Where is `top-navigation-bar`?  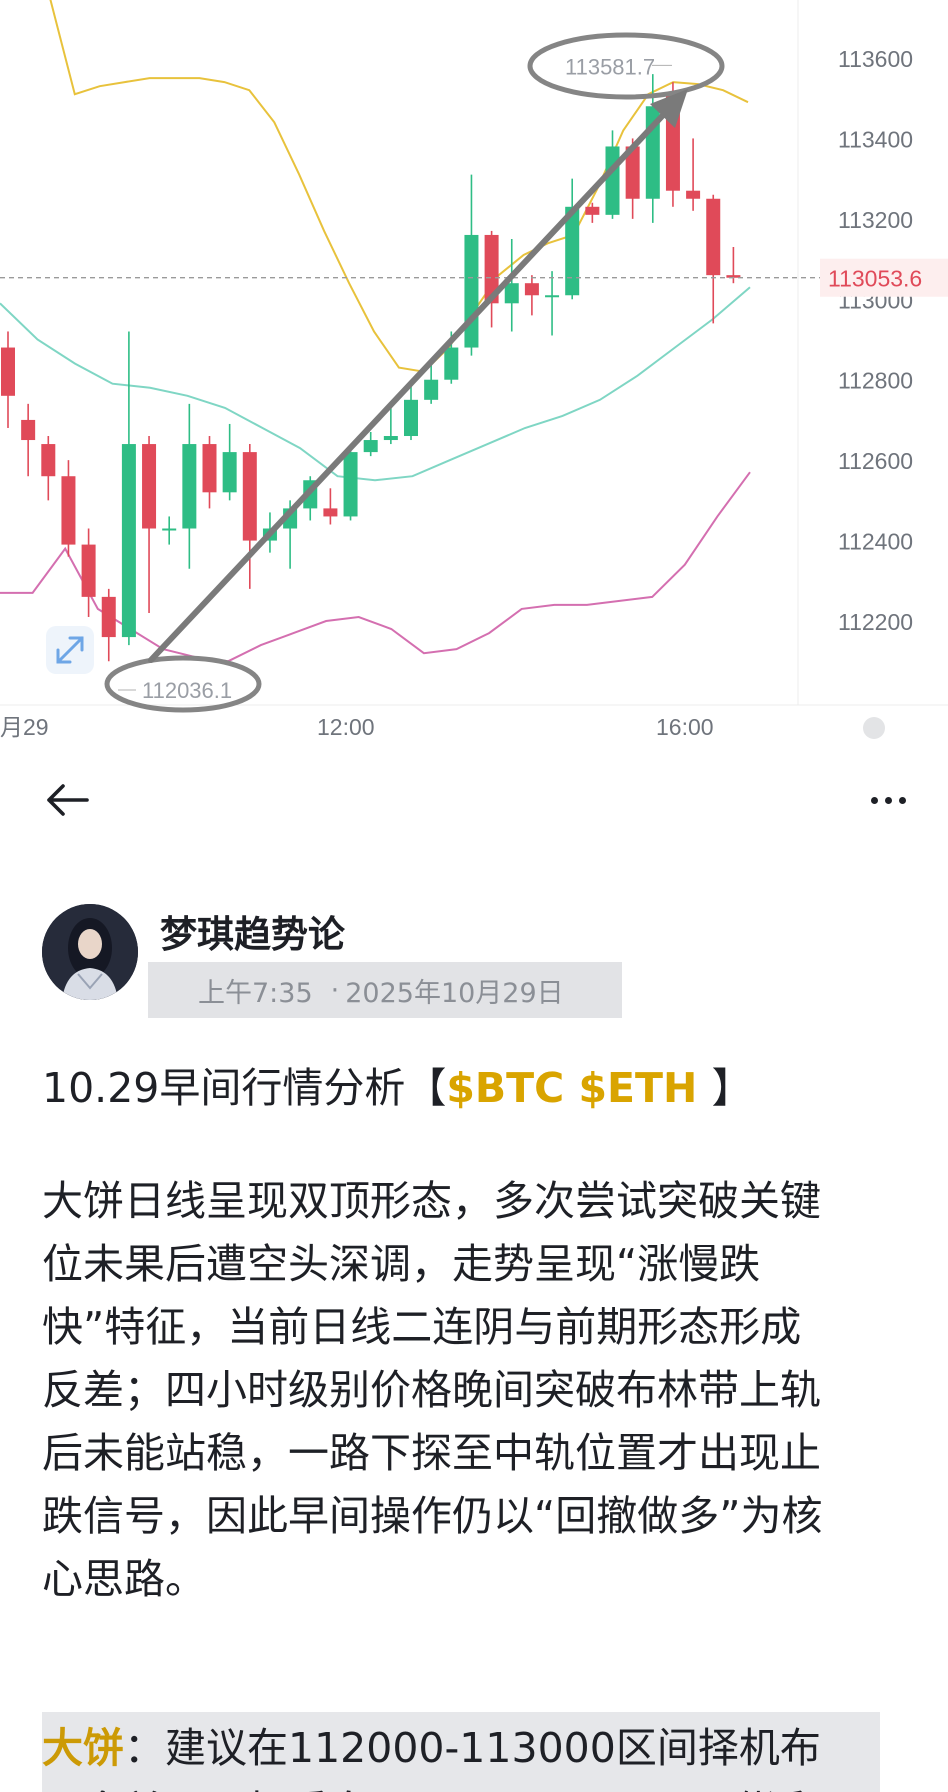
top-navigation-bar is located at coordinates (474, 800).